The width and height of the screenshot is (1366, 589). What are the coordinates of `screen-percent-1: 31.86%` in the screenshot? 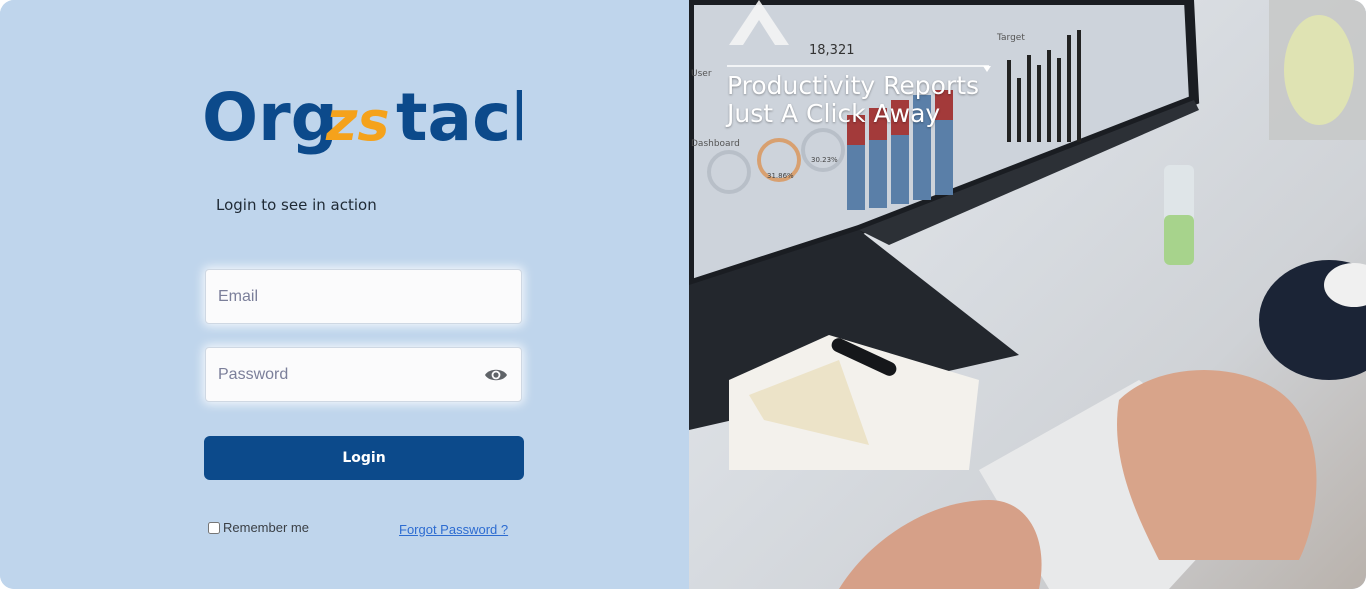 It's located at (780, 176).